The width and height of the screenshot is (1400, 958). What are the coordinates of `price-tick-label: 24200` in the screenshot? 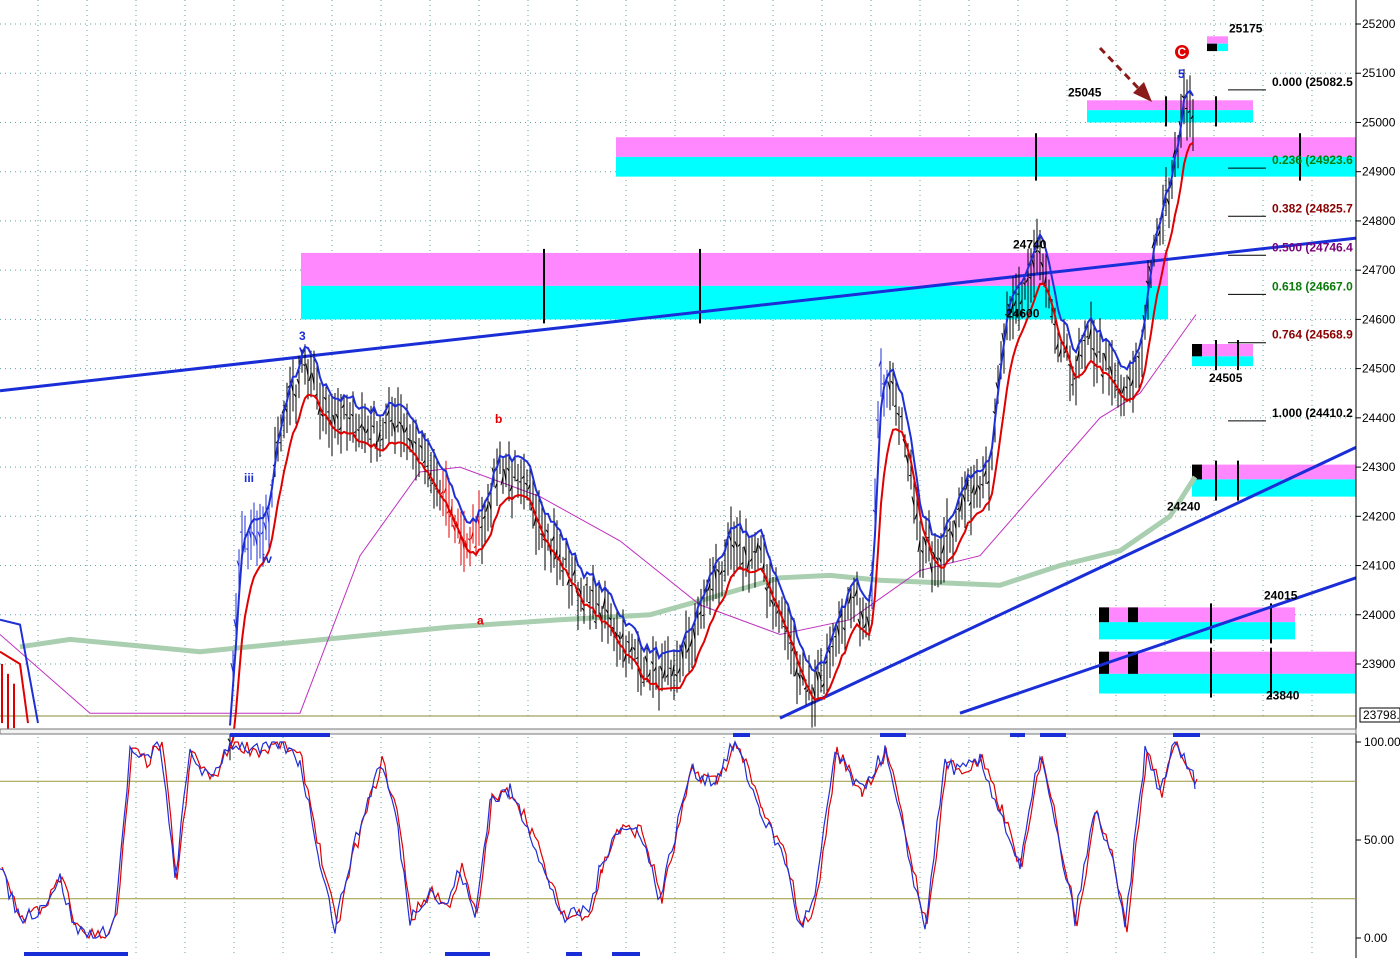 It's located at (1379, 516).